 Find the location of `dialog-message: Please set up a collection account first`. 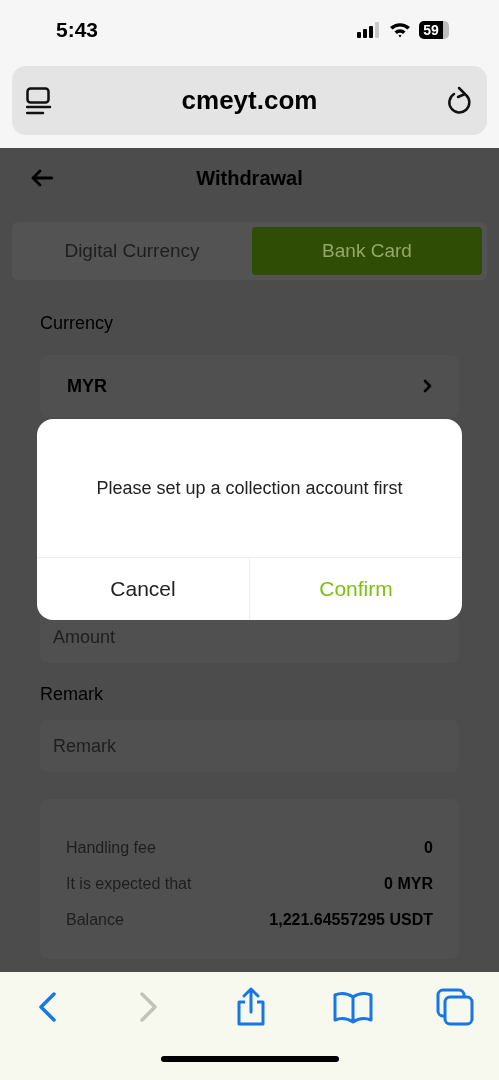

dialog-message: Please set up a collection account first is located at coordinates (249, 488).